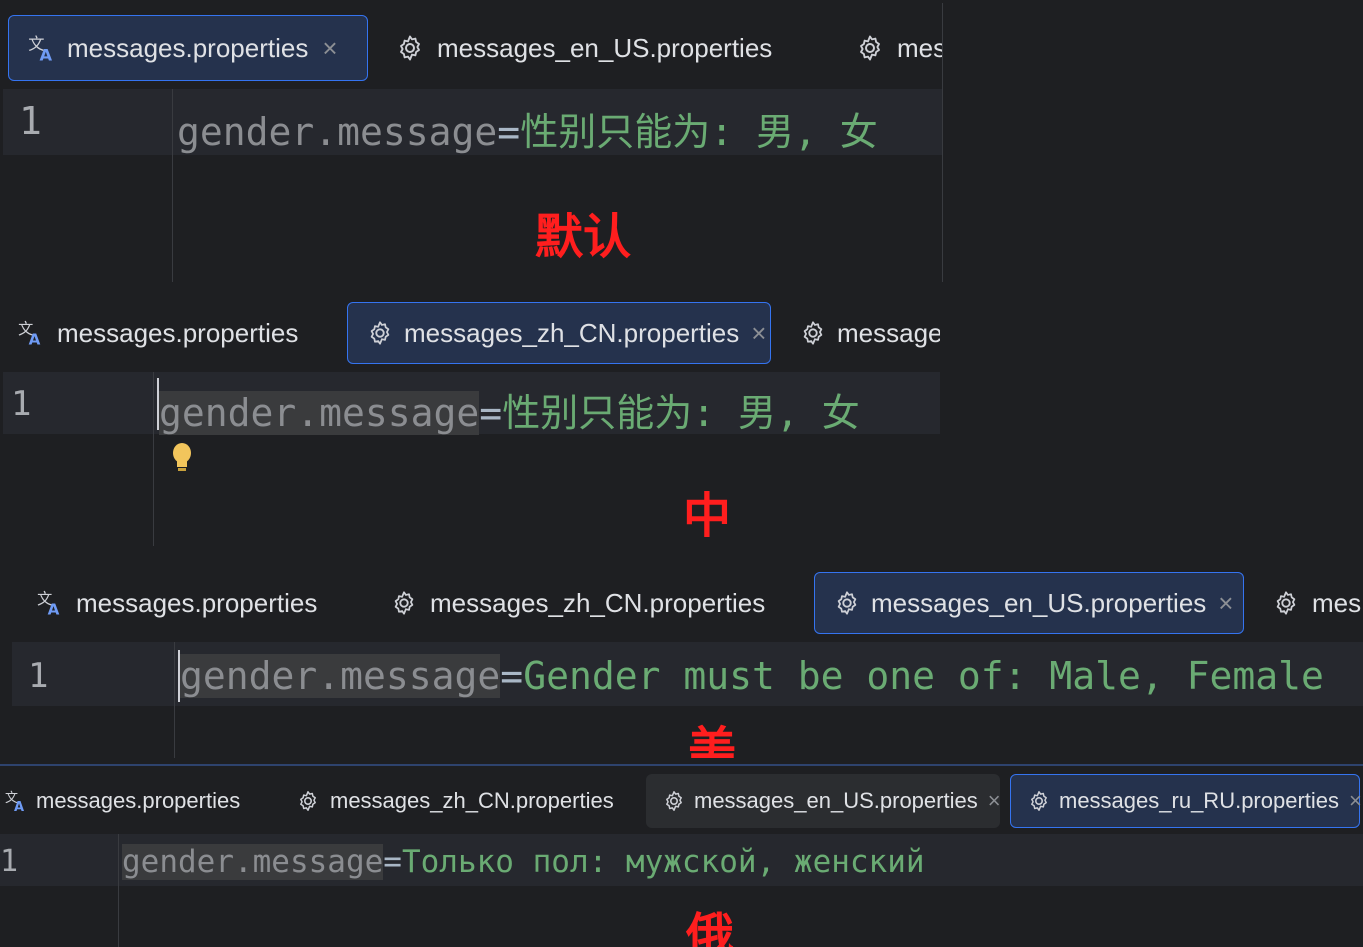  I want to click on locale-annotation: 默认, so click(583, 237).